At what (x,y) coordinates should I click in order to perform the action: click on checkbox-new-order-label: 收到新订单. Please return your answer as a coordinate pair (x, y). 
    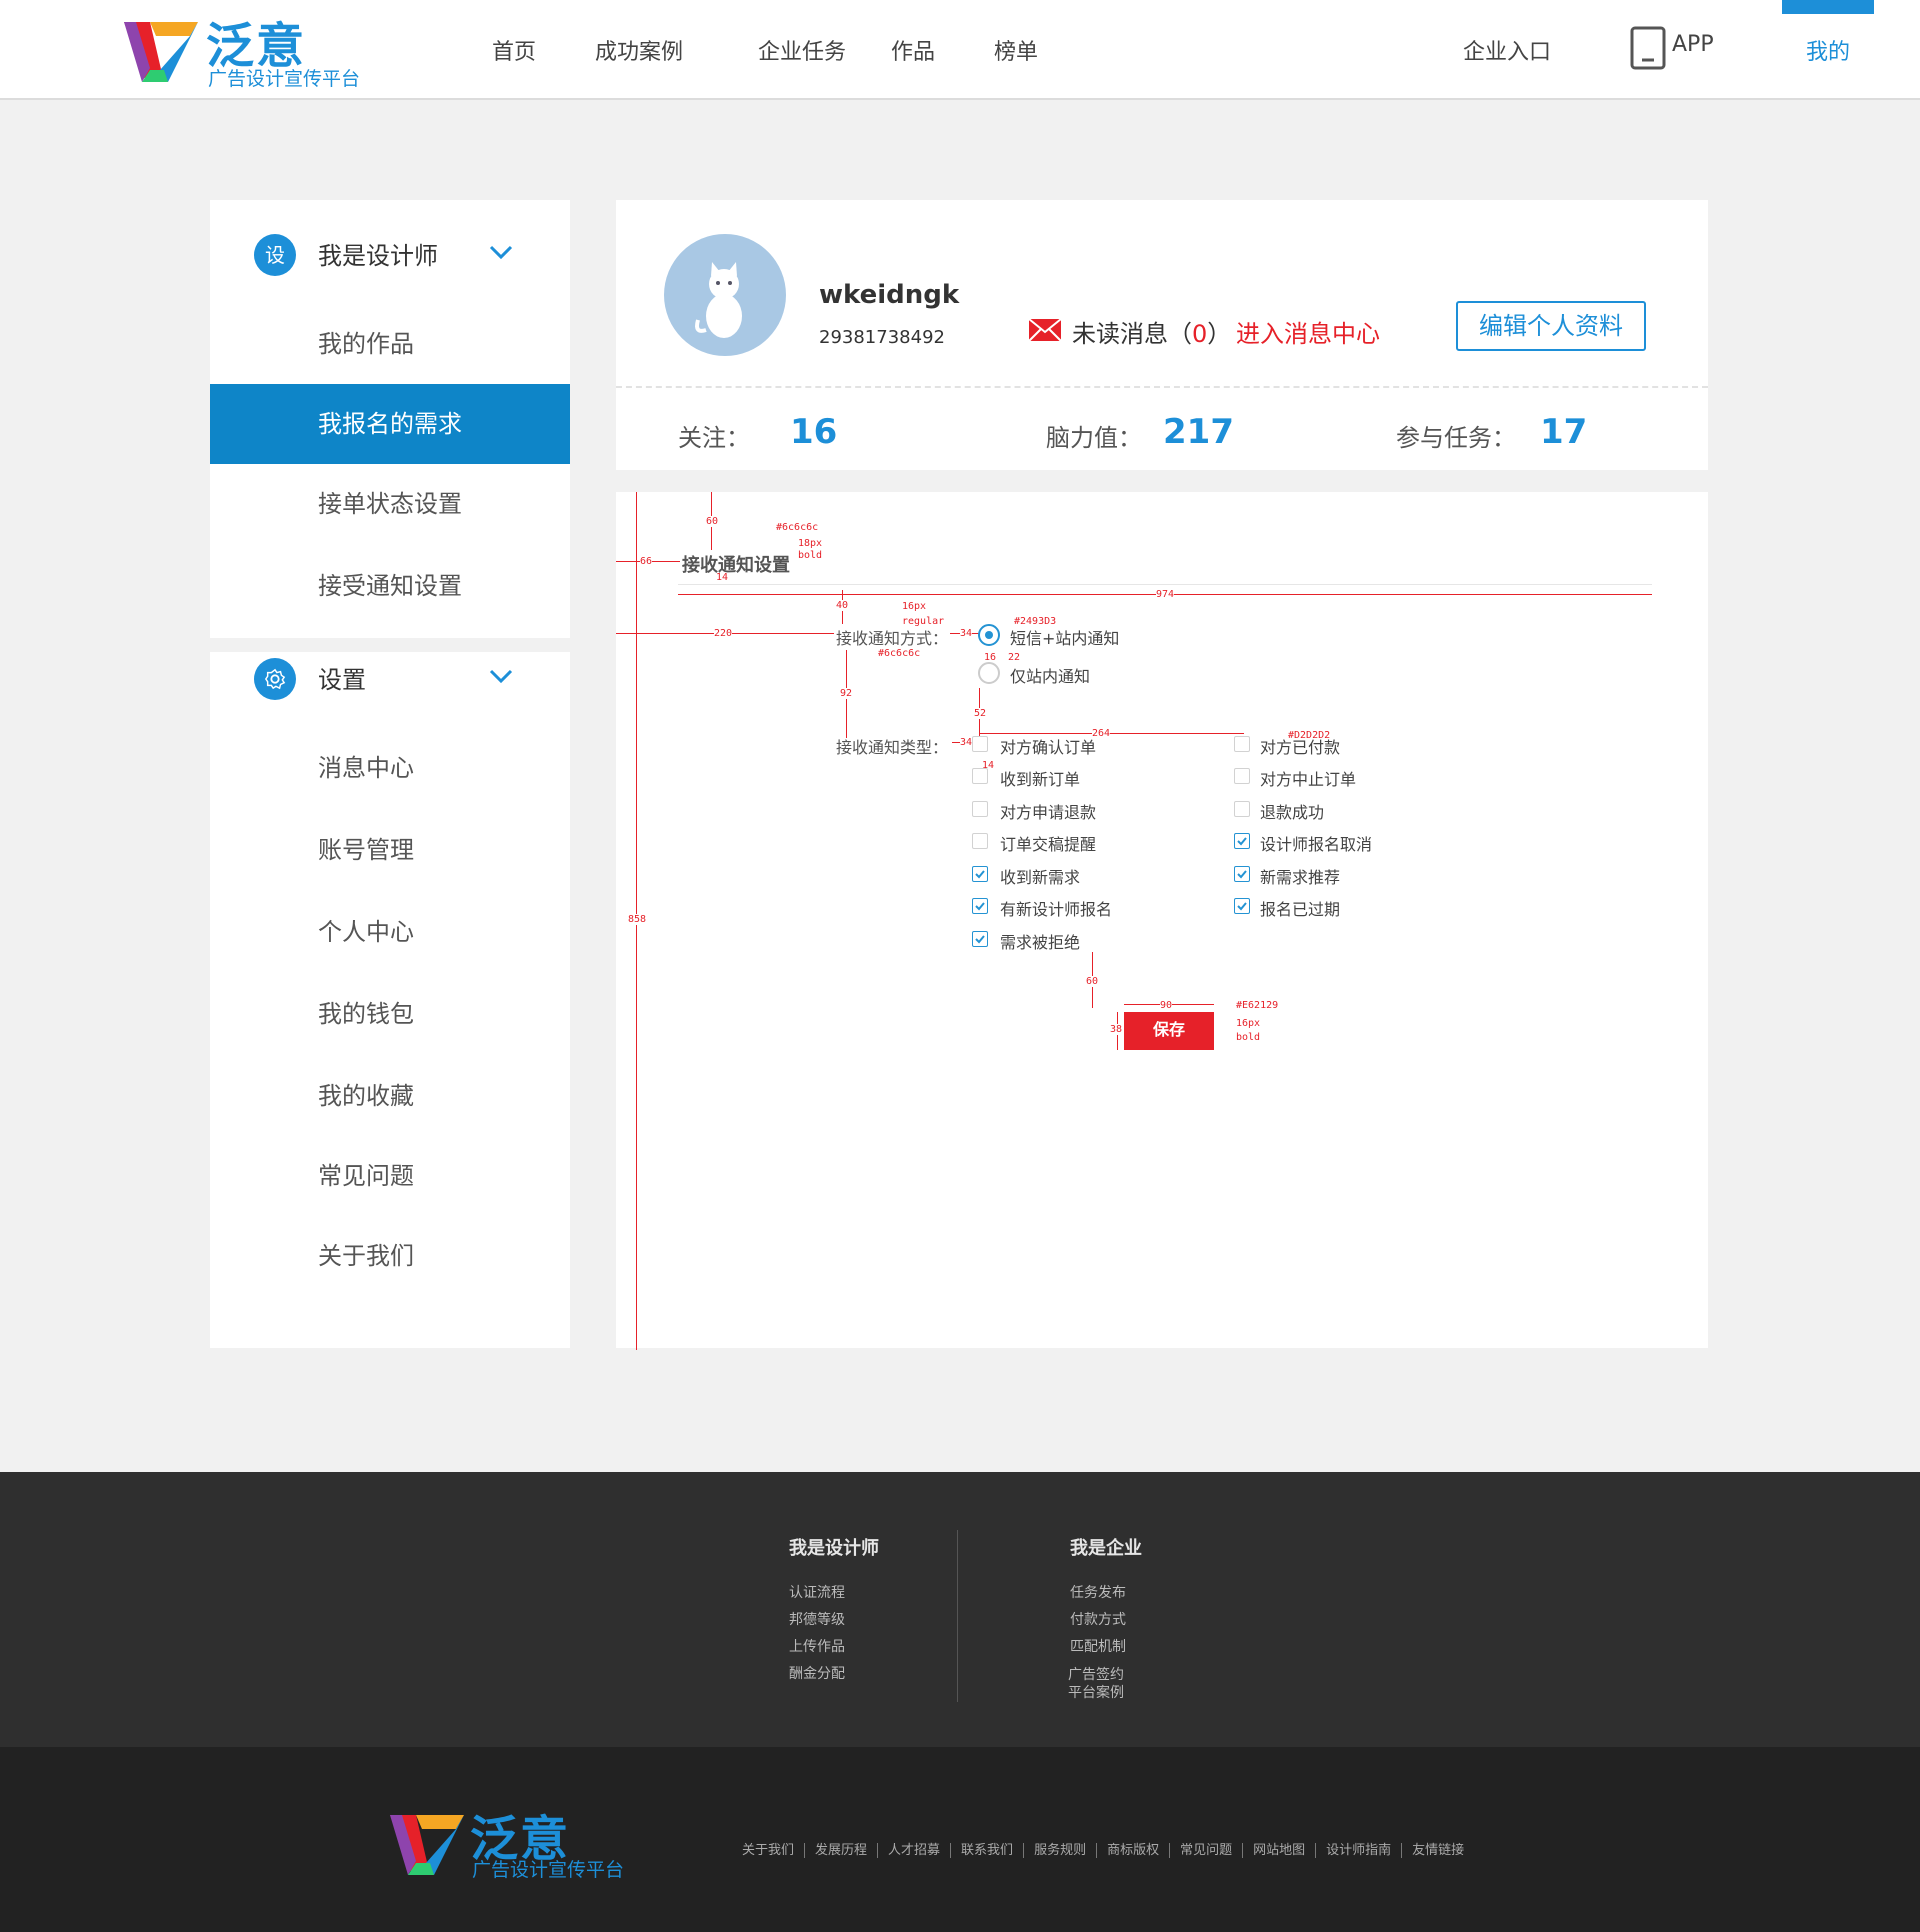
    Looking at the image, I should click on (1040, 779).